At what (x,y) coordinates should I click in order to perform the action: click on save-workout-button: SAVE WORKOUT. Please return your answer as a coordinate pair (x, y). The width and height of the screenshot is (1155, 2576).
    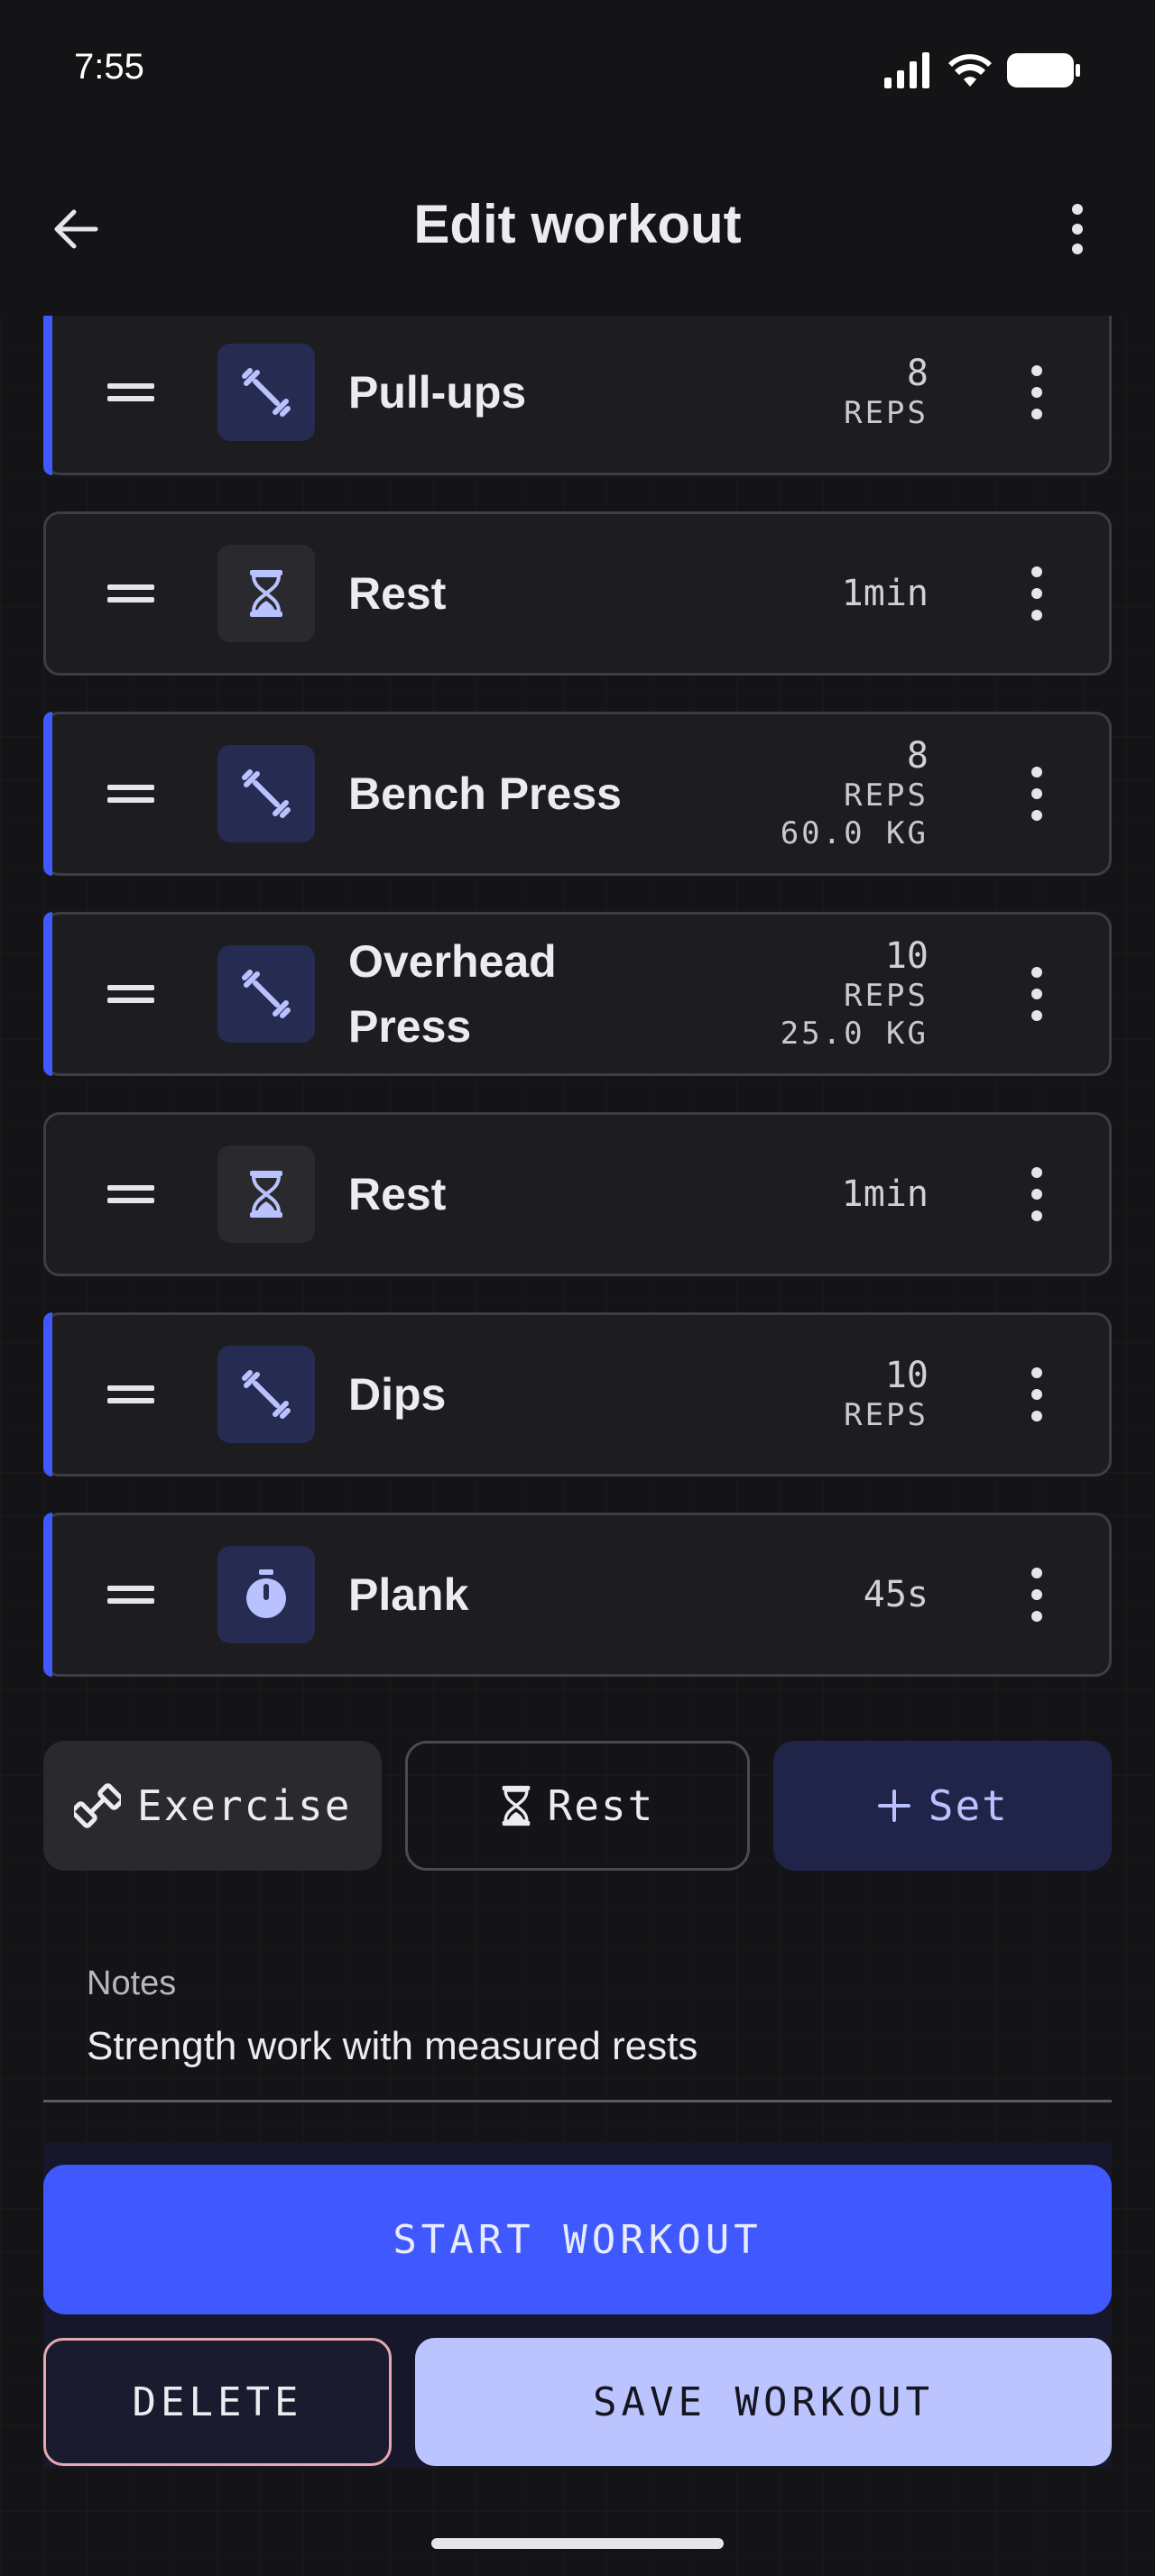
    Looking at the image, I should click on (763, 2402).